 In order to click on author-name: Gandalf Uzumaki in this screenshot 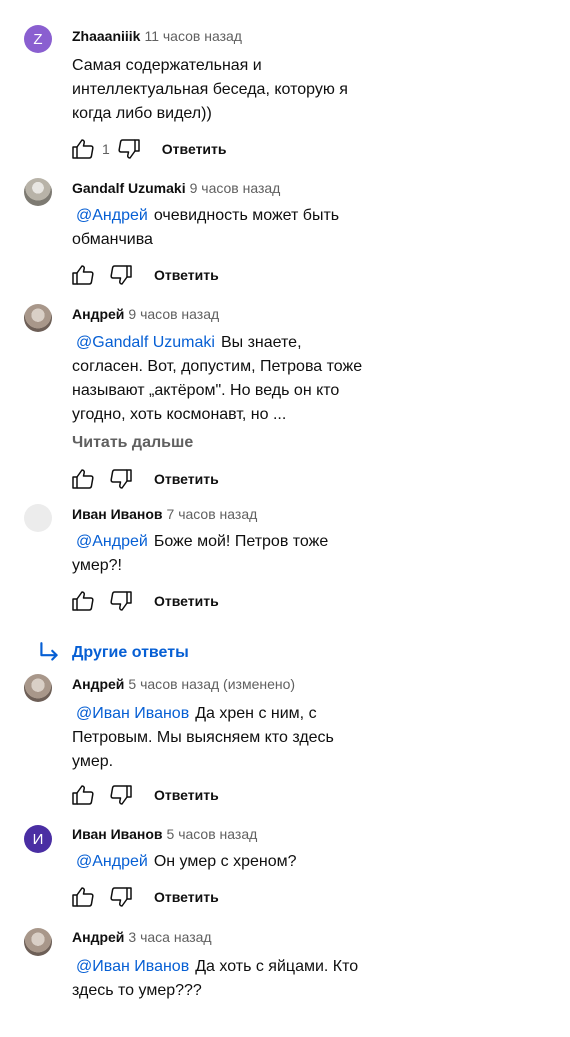, I will do `click(129, 188)`.